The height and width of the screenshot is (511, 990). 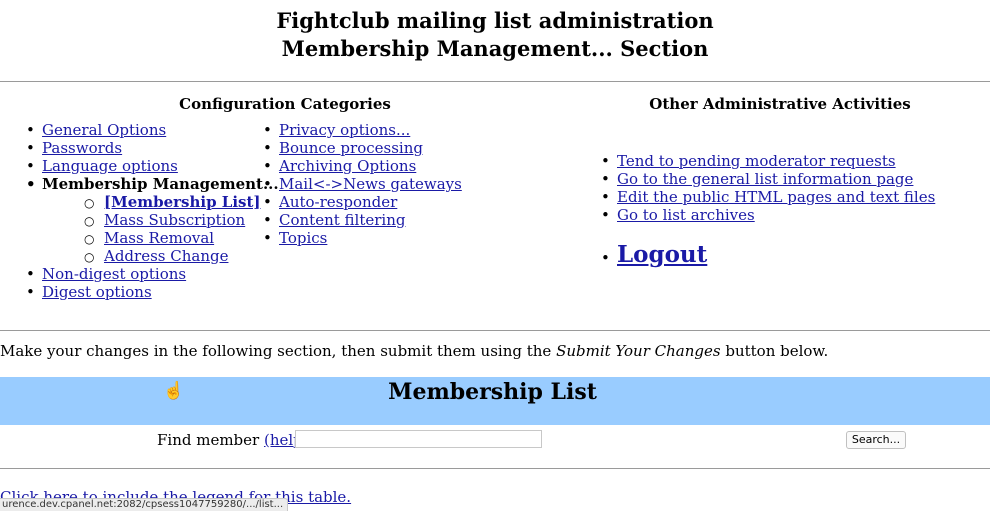 I want to click on menu-item-passwords: Passwords, so click(x=150, y=148).